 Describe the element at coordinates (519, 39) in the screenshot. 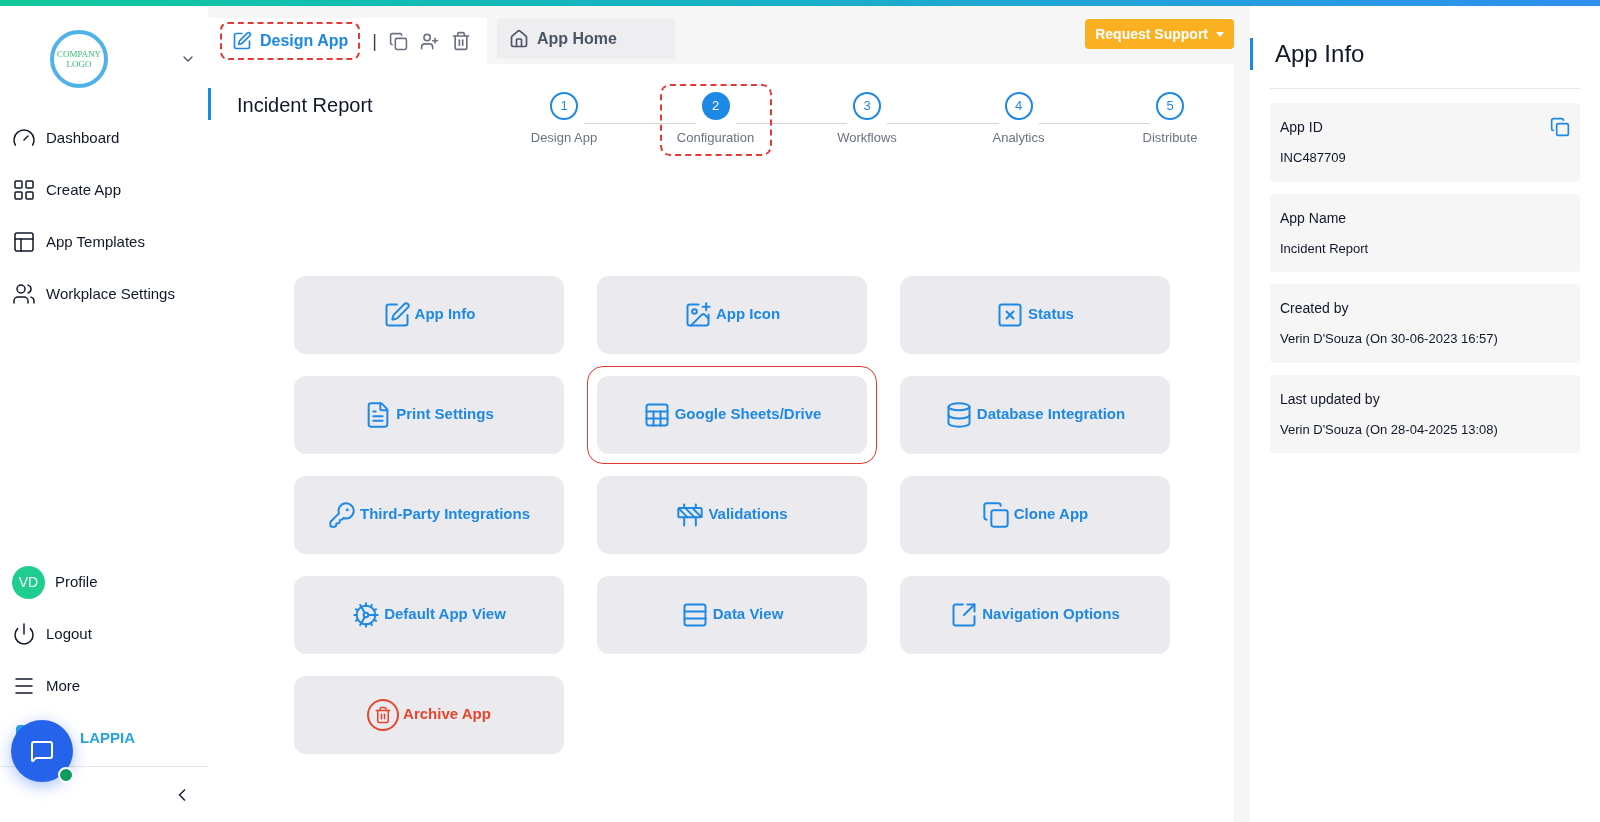

I see `home-icon` at that location.